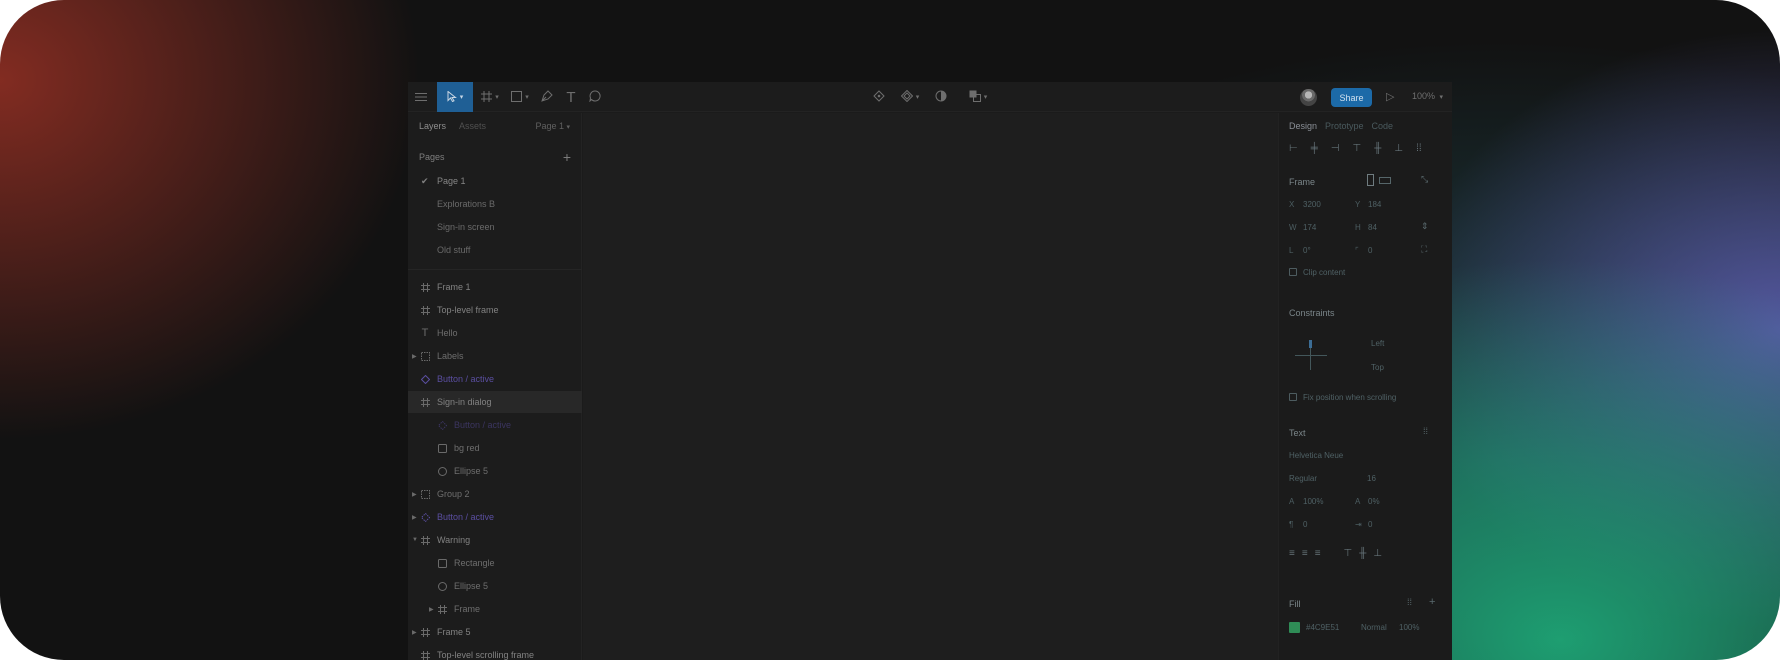 This screenshot has height=660, width=1780. Describe the element at coordinates (490, 97) in the screenshot. I see `frame-tool-button: ▾` at that location.